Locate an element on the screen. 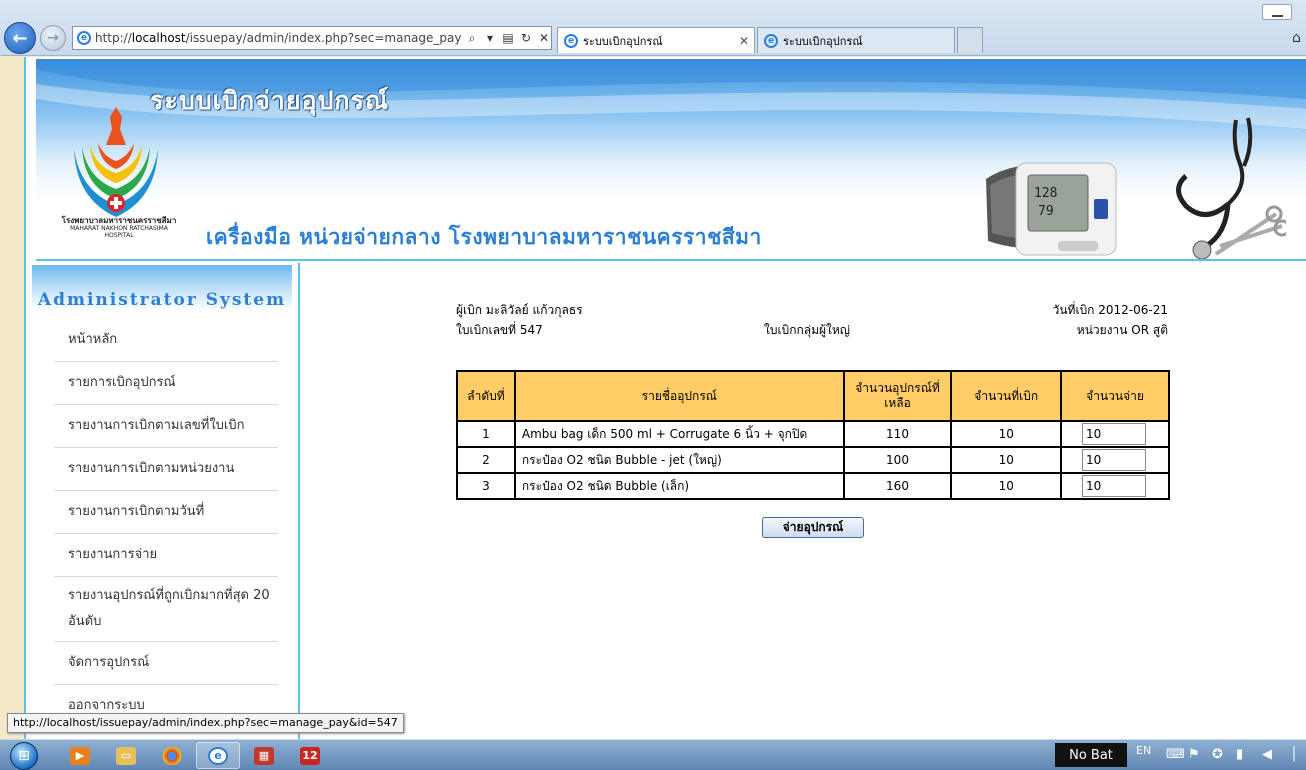  row-remaining: 110 is located at coordinates (897, 434).